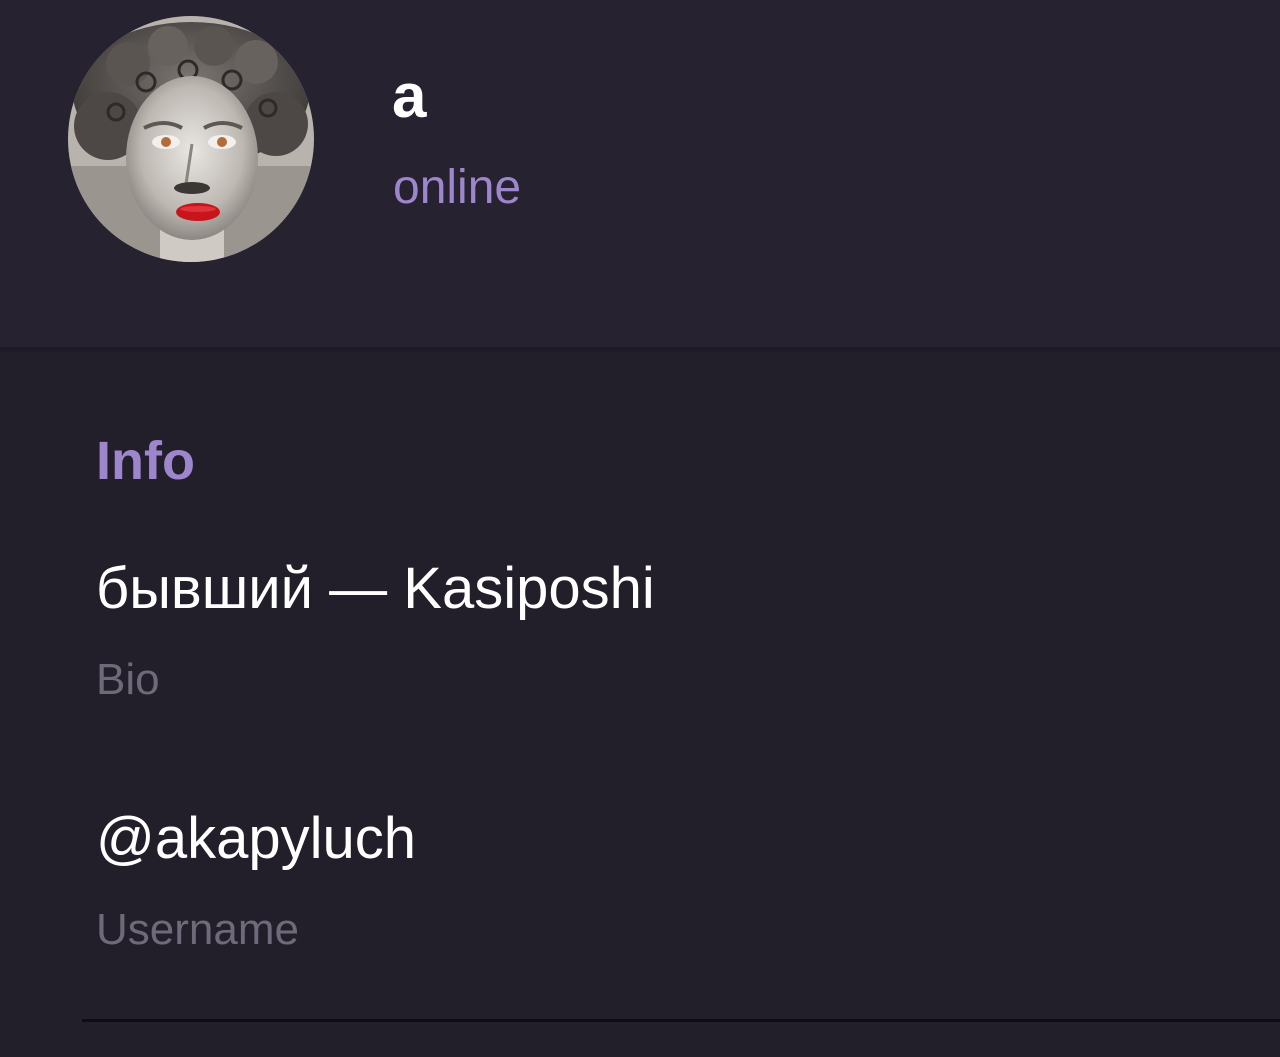 The width and height of the screenshot is (1280, 1057). Describe the element at coordinates (457, 187) in the screenshot. I see `online-status: online` at that location.